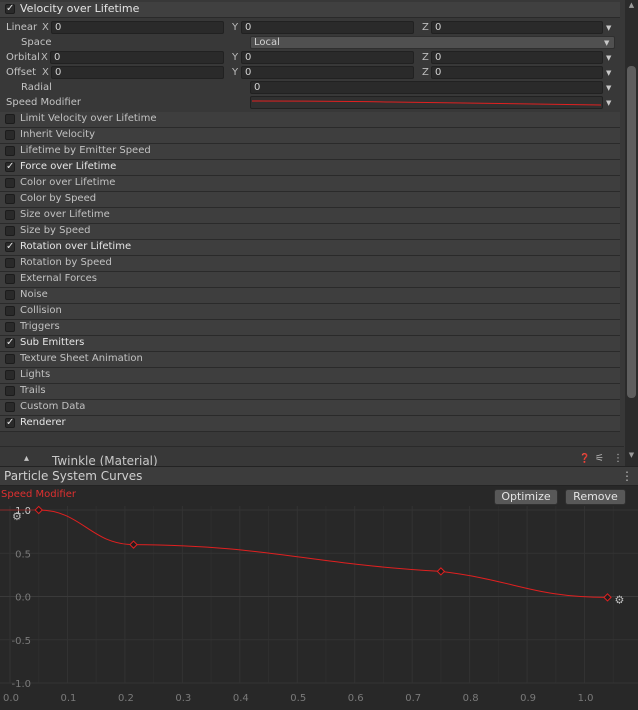 This screenshot has width=638, height=710. What do you see at coordinates (310, 392) in the screenshot?
I see `module-row: Trails` at bounding box center [310, 392].